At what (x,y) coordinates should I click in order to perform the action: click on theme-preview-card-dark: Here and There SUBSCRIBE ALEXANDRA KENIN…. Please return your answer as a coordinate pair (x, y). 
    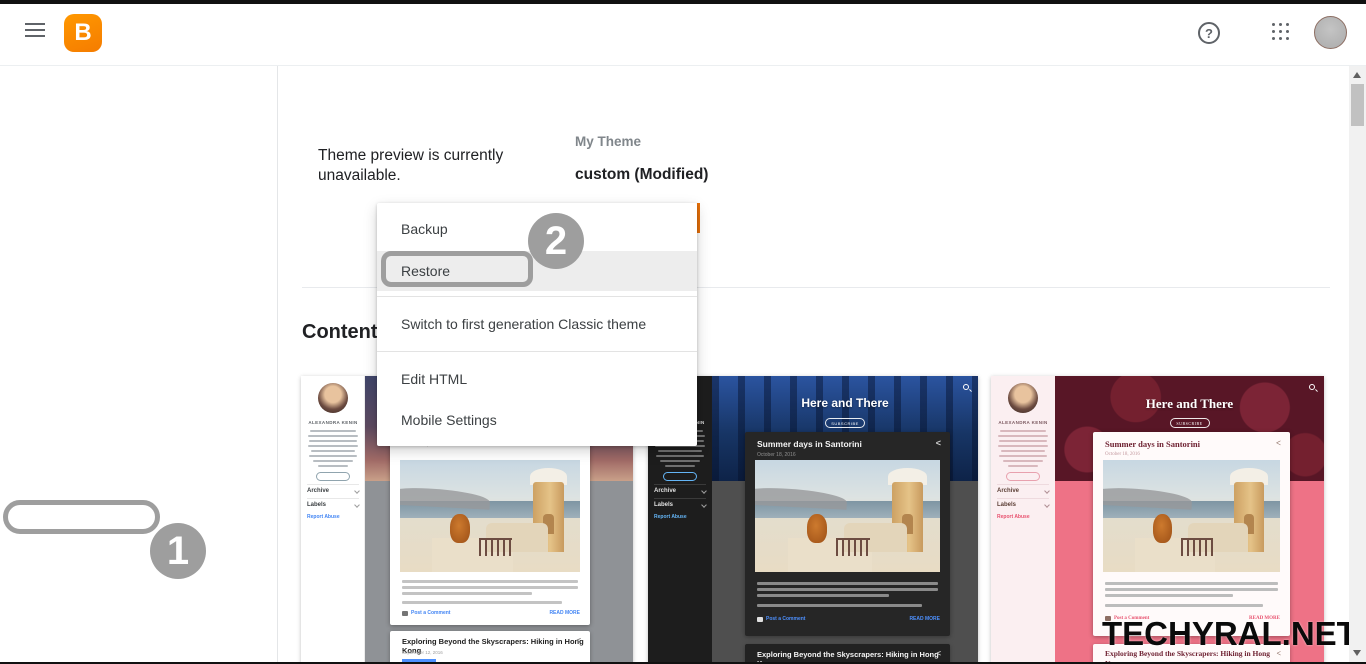
    Looking at the image, I should click on (813, 520).